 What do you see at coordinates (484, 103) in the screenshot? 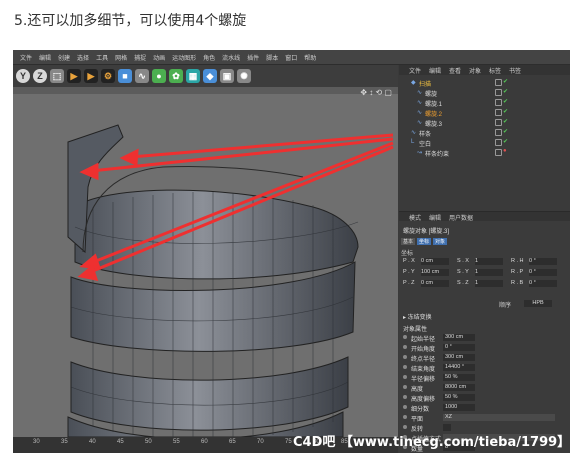
I see `object-row-helix-1: ∿ 螺旋.1 ✔` at bounding box center [484, 103].